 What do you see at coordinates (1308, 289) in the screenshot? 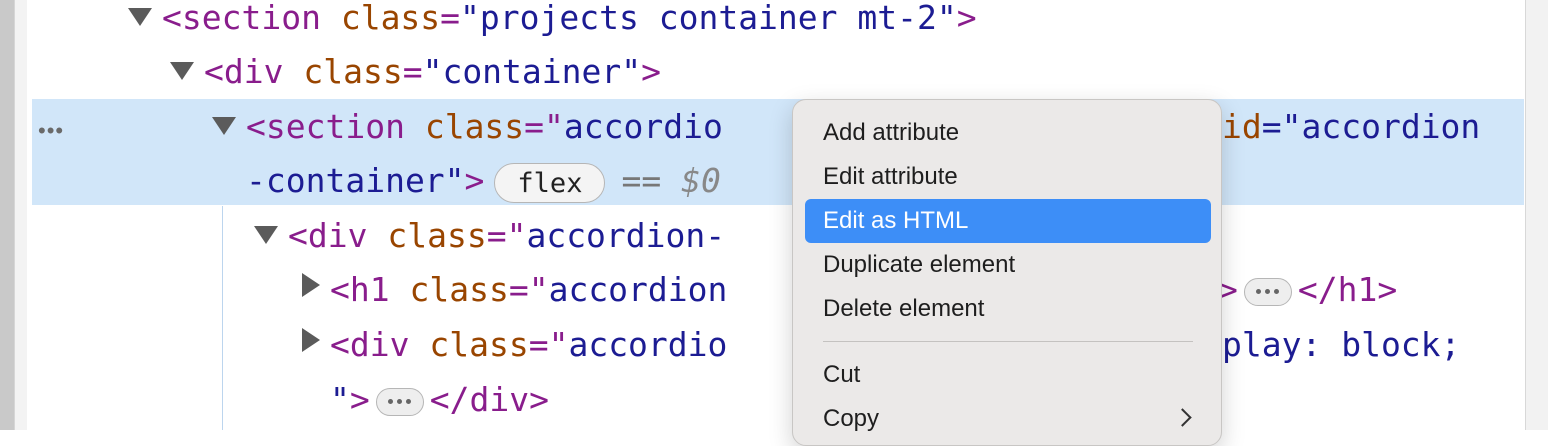
I see `dom-node-h1-end: > </h1>` at bounding box center [1308, 289].